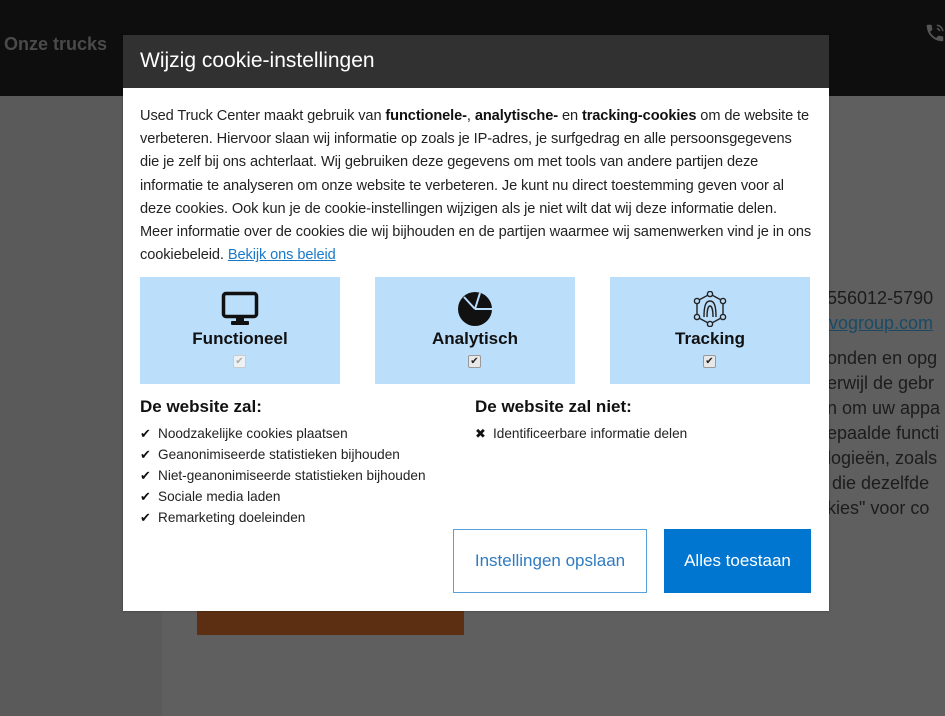 The image size is (945, 716). Describe the element at coordinates (737, 561) in the screenshot. I see `accept-all-button: Alles toestaan` at that location.